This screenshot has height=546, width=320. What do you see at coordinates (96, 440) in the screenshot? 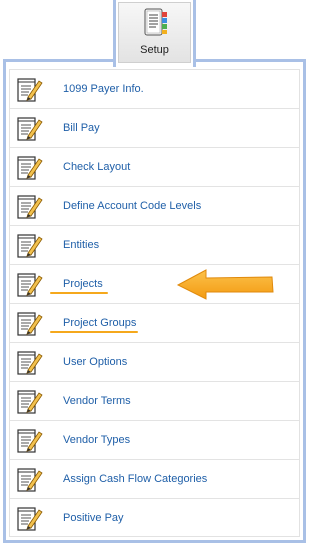
I see `menu-item-label: Vendor Types` at bounding box center [96, 440].